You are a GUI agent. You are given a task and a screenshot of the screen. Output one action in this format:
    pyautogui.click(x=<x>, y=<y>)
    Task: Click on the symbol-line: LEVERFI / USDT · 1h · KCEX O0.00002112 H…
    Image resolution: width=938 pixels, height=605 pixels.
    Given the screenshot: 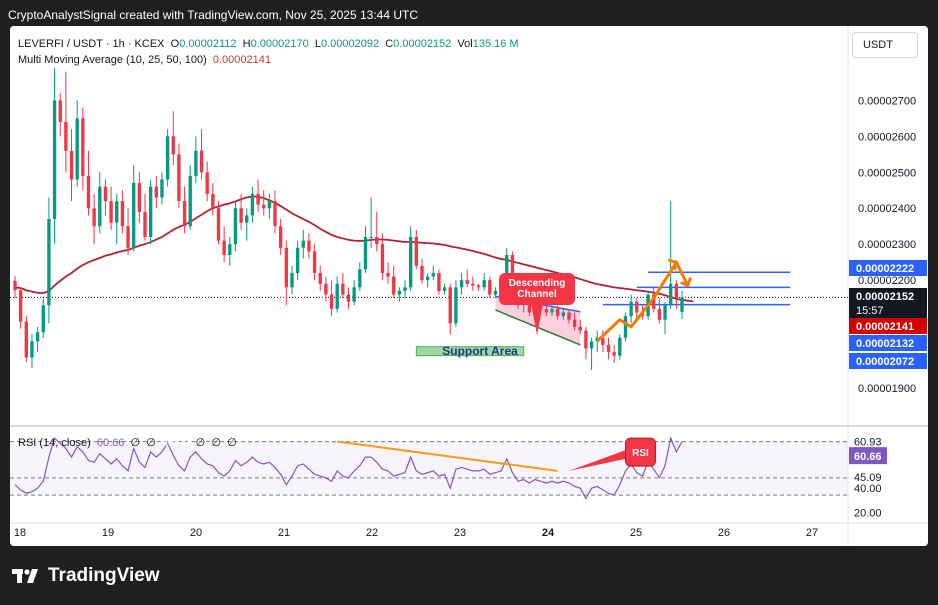 What is the action you would take?
    pyautogui.click(x=268, y=44)
    